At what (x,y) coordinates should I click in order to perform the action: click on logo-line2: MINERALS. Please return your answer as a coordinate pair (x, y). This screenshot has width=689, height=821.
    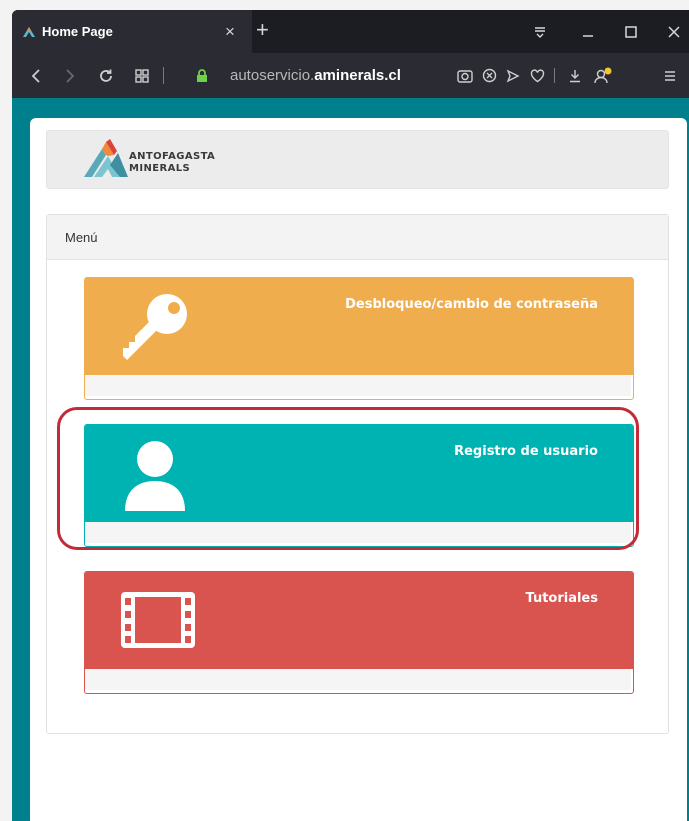
    Looking at the image, I should click on (160, 168).